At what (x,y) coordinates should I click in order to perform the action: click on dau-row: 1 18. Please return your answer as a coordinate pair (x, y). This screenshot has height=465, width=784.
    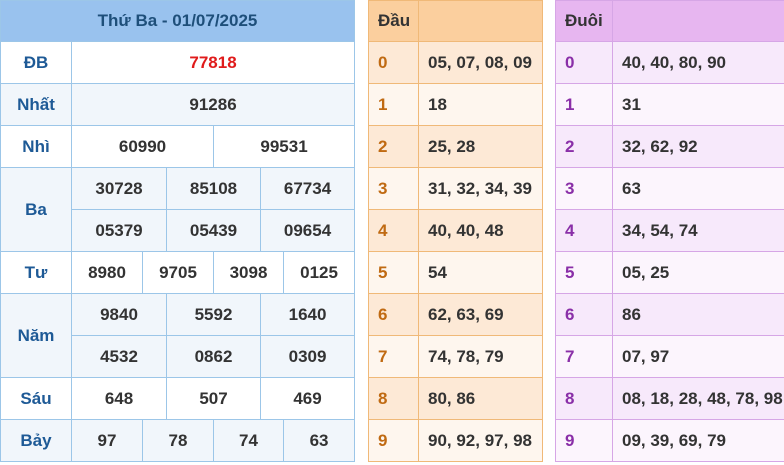
    Looking at the image, I should click on (455, 104).